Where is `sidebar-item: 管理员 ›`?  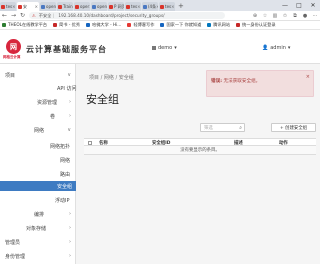
sidebar-item: 管理员 › is located at coordinates (38, 242).